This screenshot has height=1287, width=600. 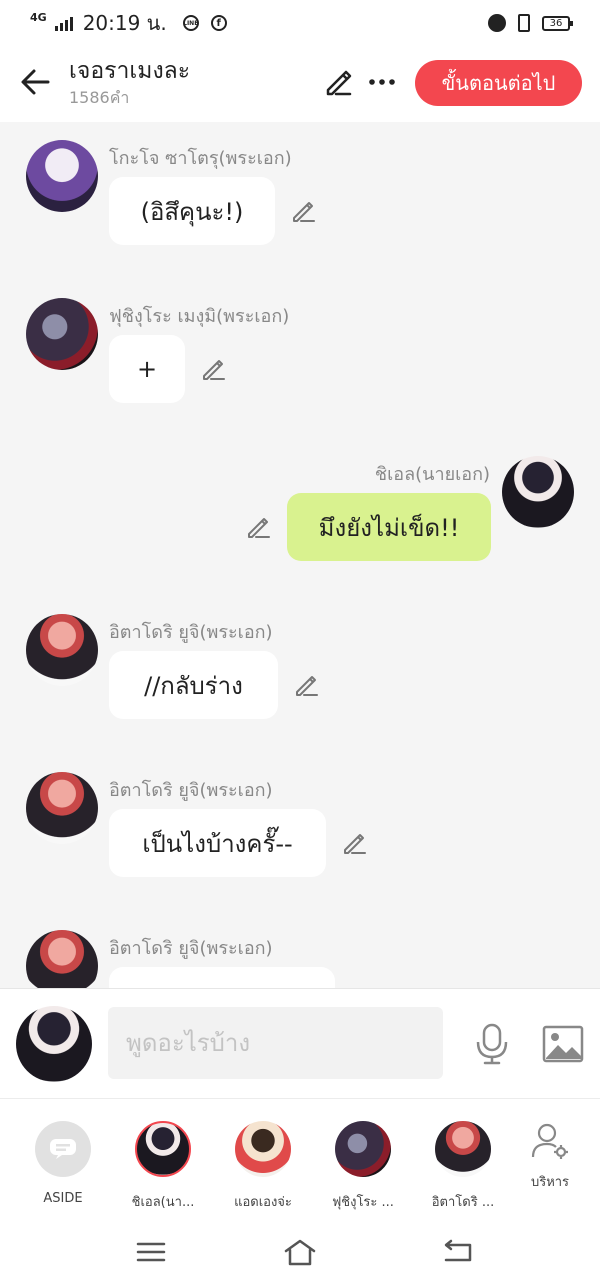 What do you see at coordinates (563, 1044) in the screenshot?
I see `image-icon` at bounding box center [563, 1044].